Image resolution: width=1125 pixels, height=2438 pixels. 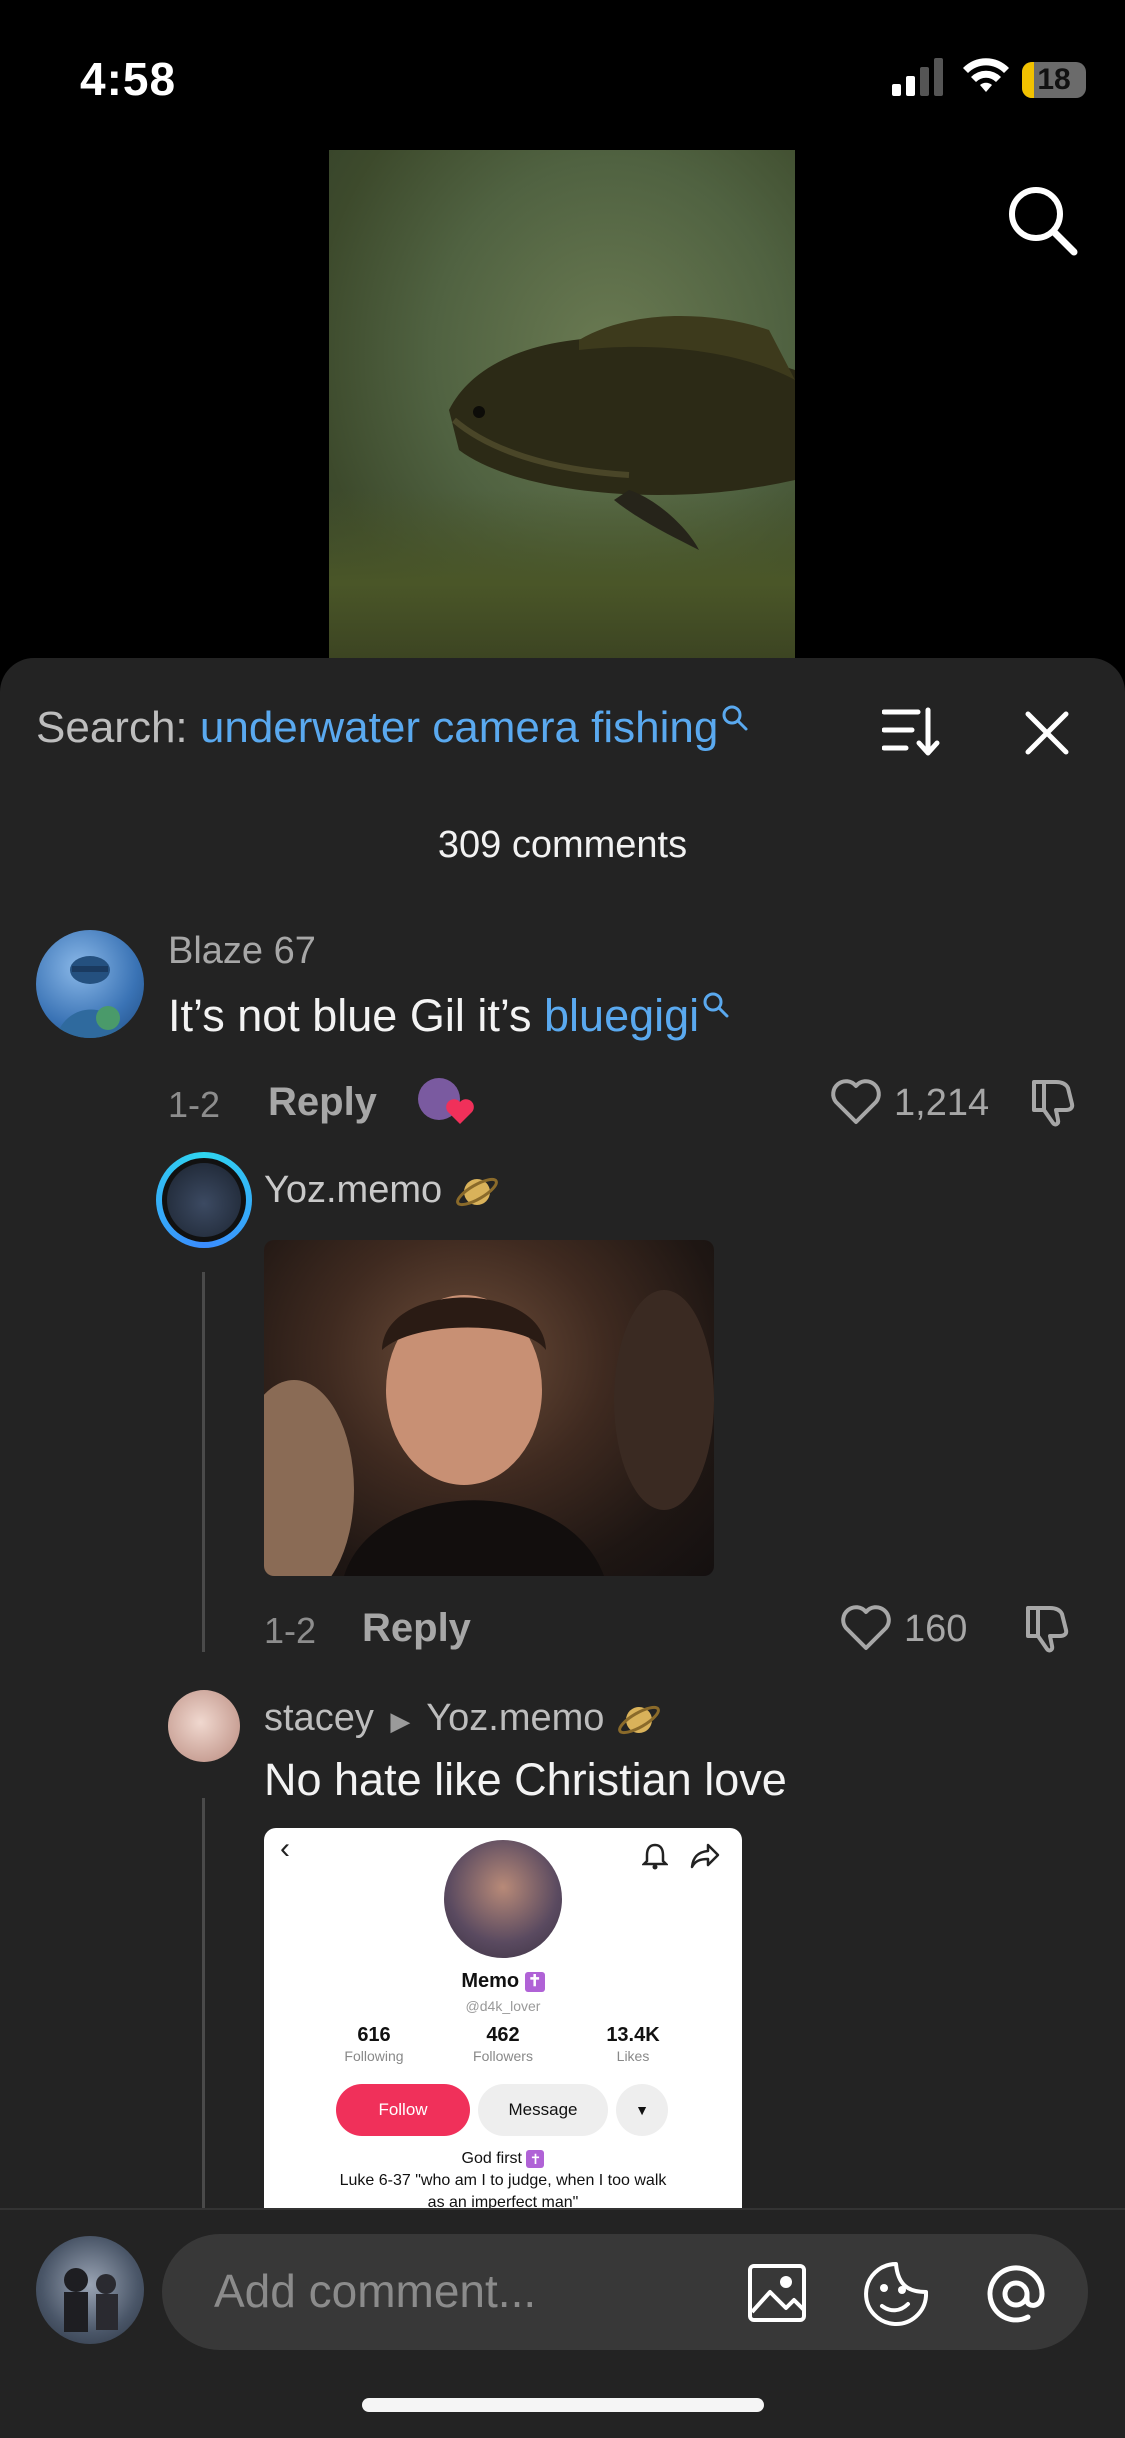 I want to click on gif-content, so click(x=489, y=1433).